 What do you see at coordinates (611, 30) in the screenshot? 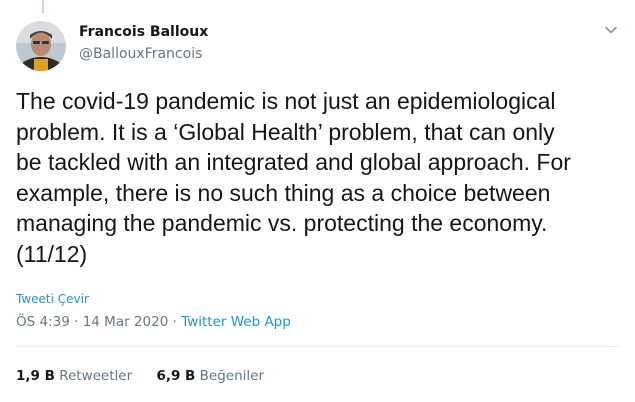
I see `chevron-down-icon` at bounding box center [611, 30].